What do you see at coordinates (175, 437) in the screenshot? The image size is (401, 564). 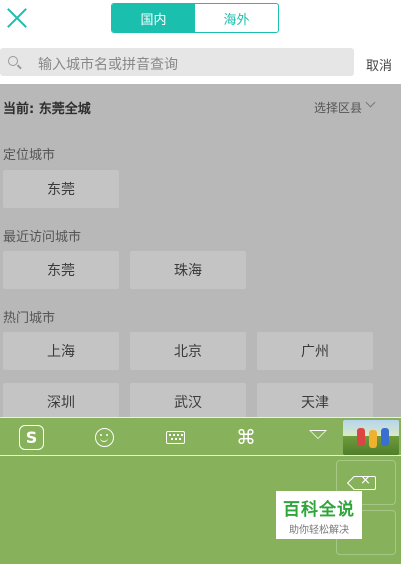 I see `keyboard-icon` at bounding box center [175, 437].